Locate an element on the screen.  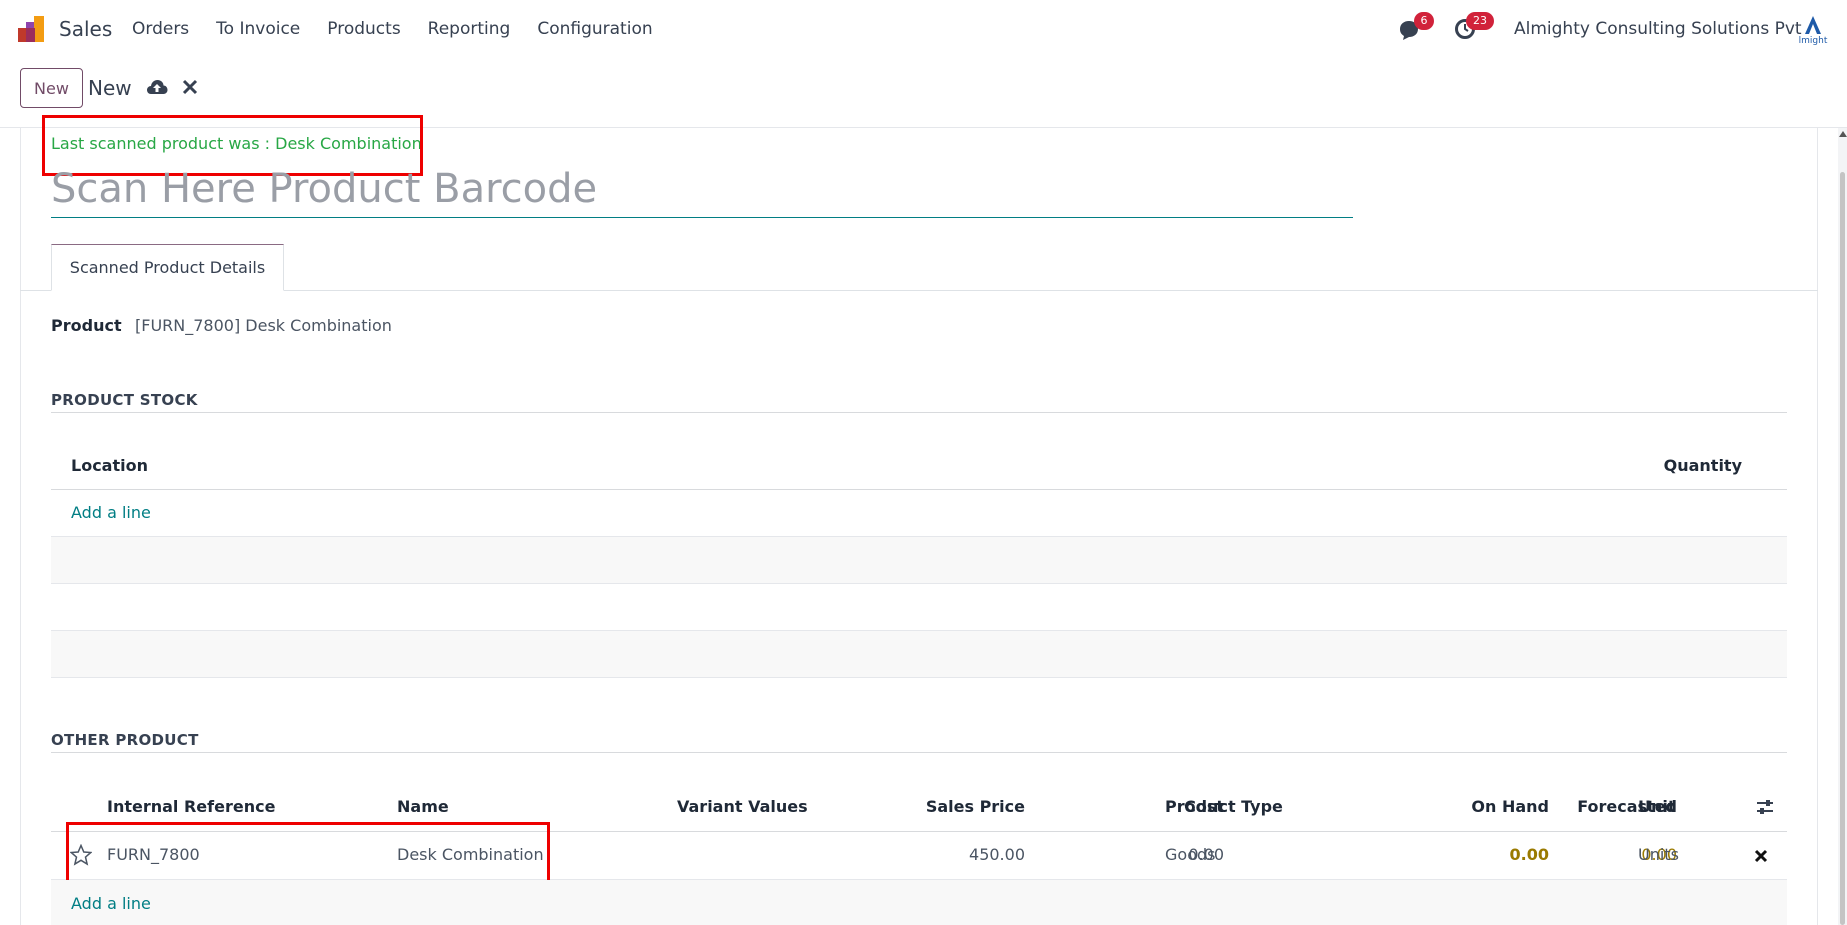
column-unit: Unit is located at coordinates (1657, 806).